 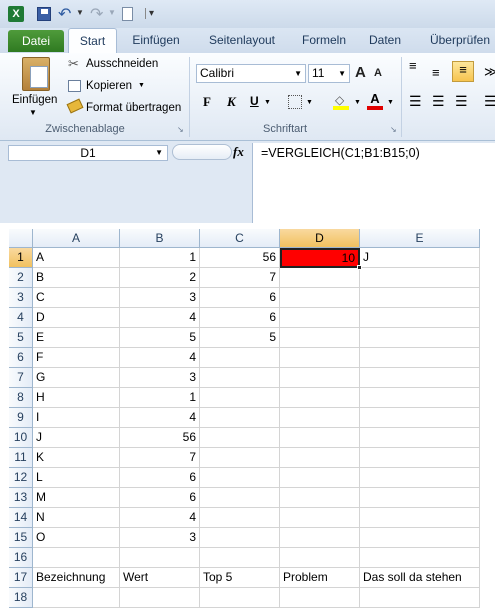 What do you see at coordinates (378, 73) in the screenshot?
I see `shrink-font-icon: A` at bounding box center [378, 73].